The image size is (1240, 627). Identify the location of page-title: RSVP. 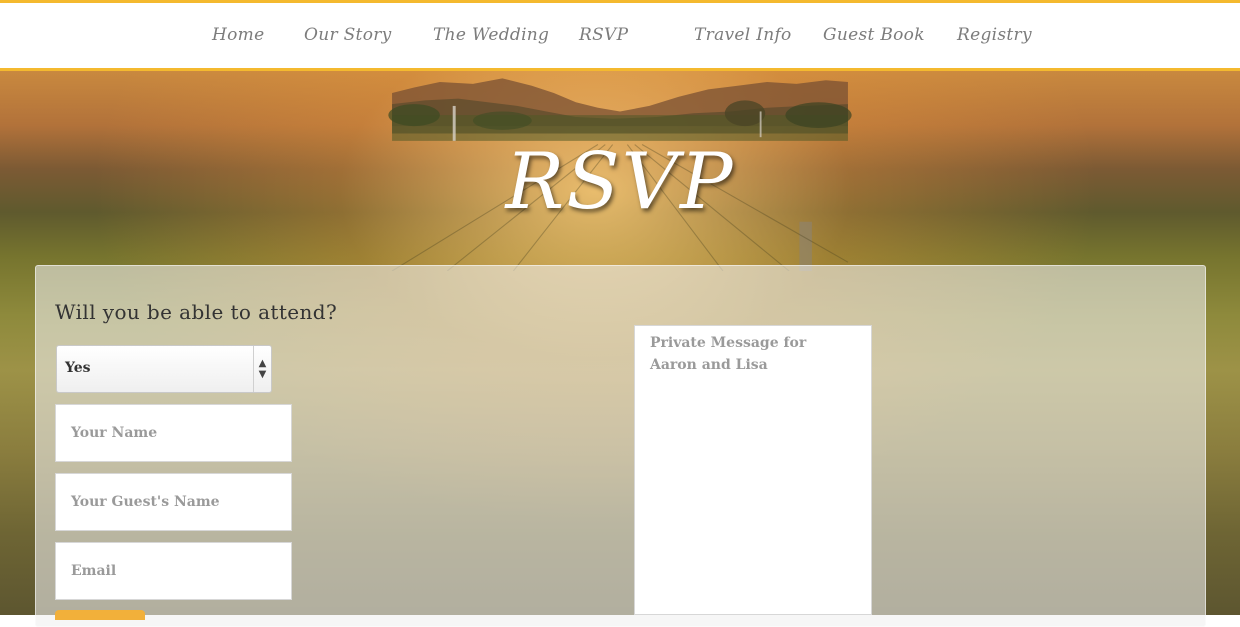
(620, 182).